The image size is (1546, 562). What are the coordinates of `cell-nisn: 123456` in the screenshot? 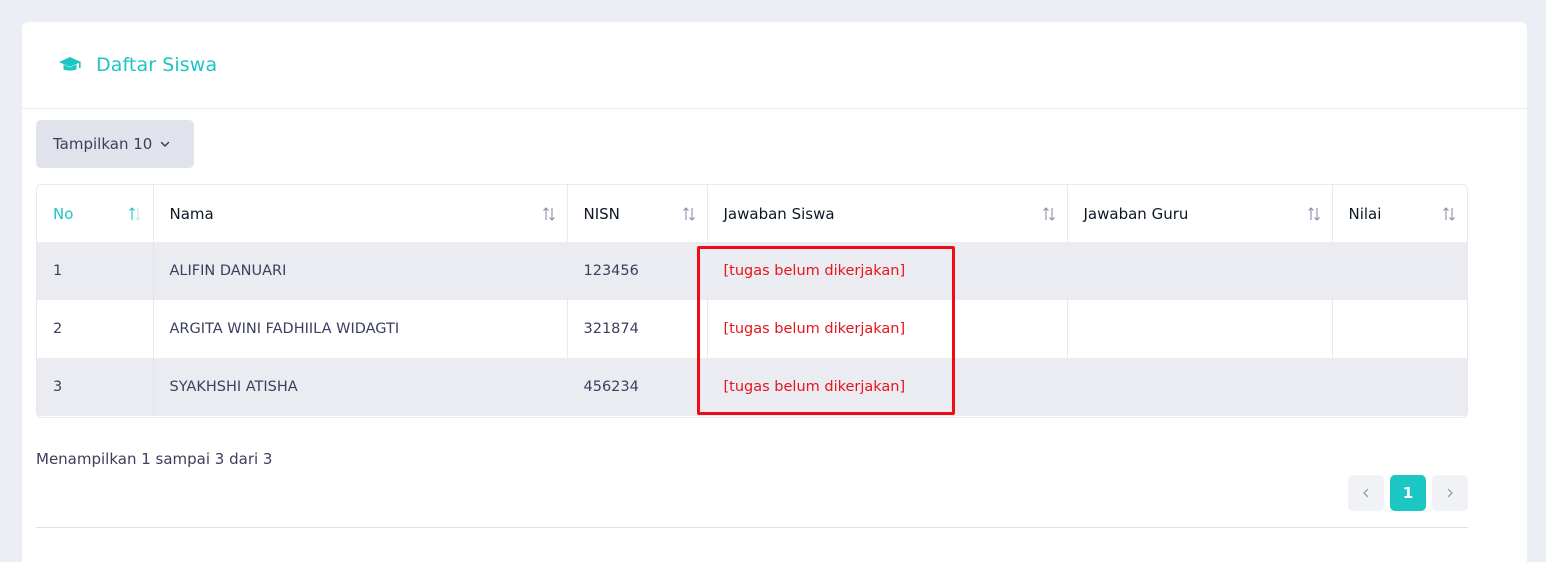 It's located at (637, 271).